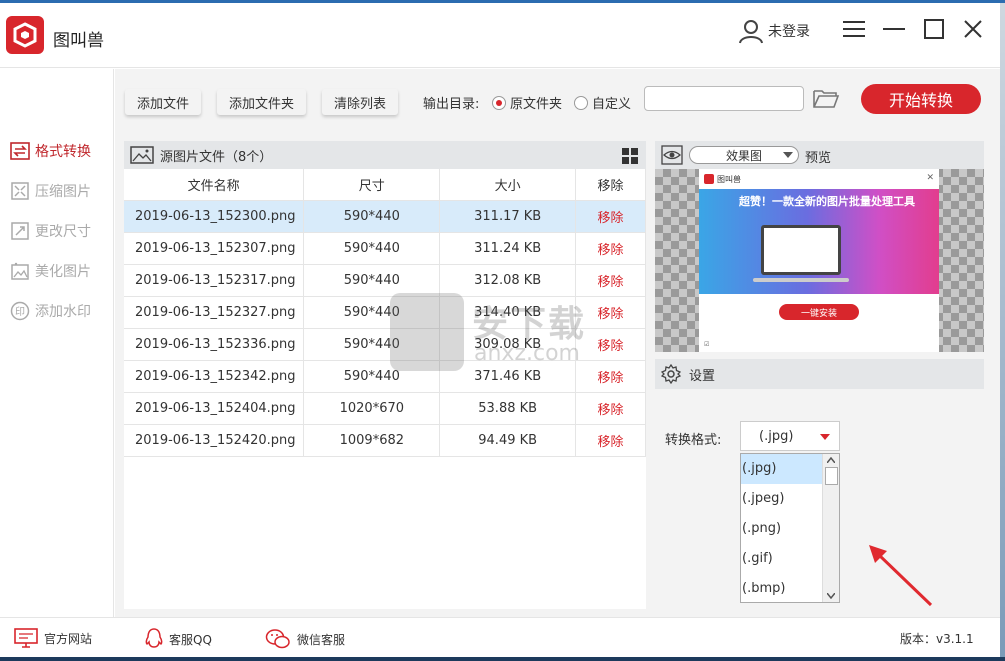  I want to click on file-size: 311.17 KB, so click(508, 216).